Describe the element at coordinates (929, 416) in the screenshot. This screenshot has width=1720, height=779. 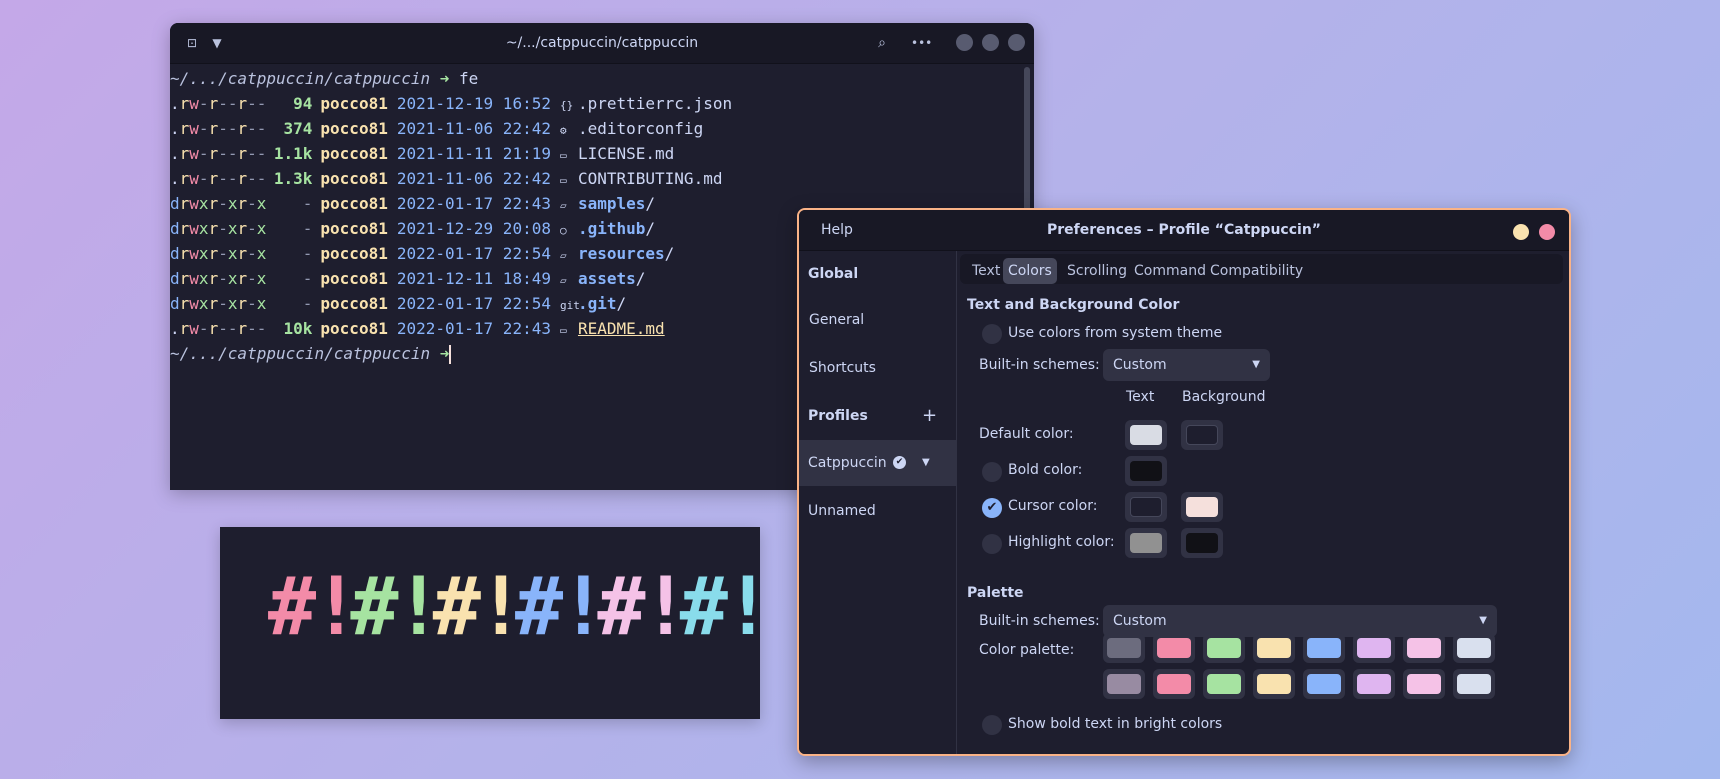
I see `add-profile-button: +` at that location.